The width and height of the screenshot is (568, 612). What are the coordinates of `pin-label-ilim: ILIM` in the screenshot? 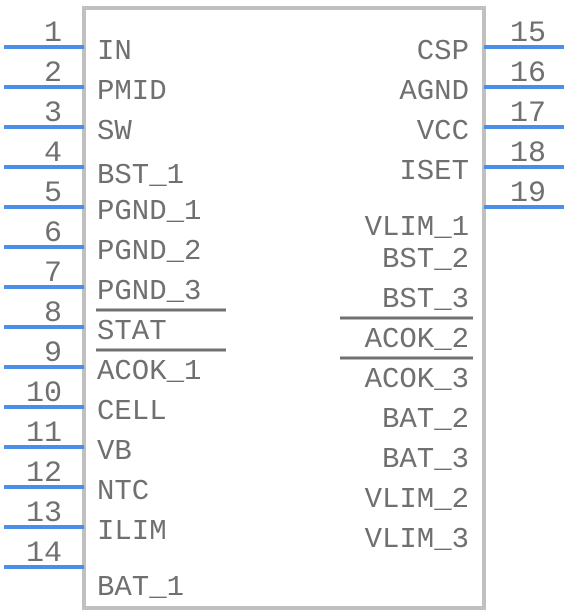 It's located at (132, 531).